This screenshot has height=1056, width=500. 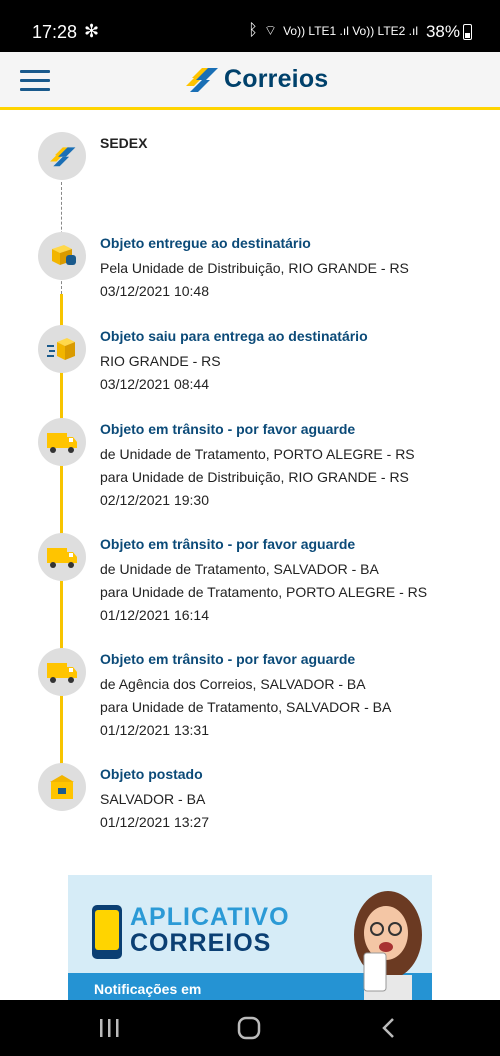 I want to click on smiling-woman-image, so click(x=388, y=945).